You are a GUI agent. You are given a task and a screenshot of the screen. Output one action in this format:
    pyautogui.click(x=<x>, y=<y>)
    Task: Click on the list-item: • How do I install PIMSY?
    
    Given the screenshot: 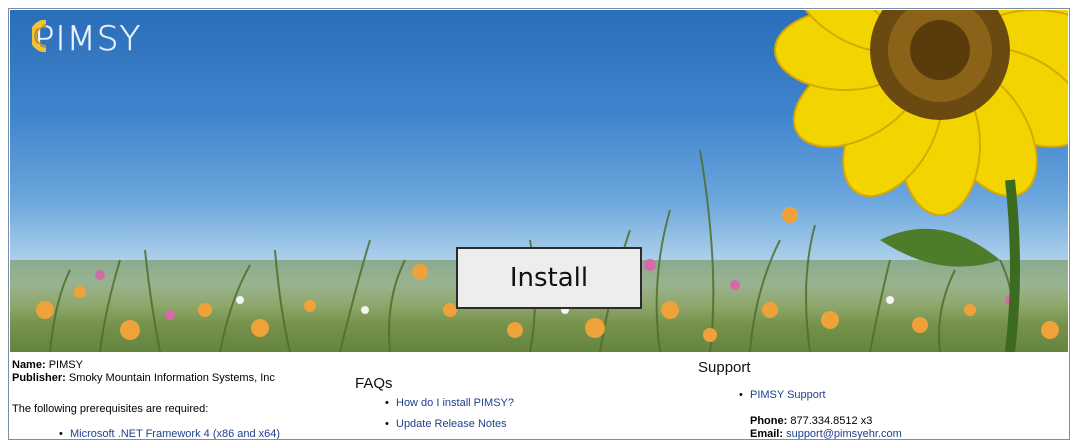 What is the action you would take?
    pyautogui.click(x=449, y=403)
    